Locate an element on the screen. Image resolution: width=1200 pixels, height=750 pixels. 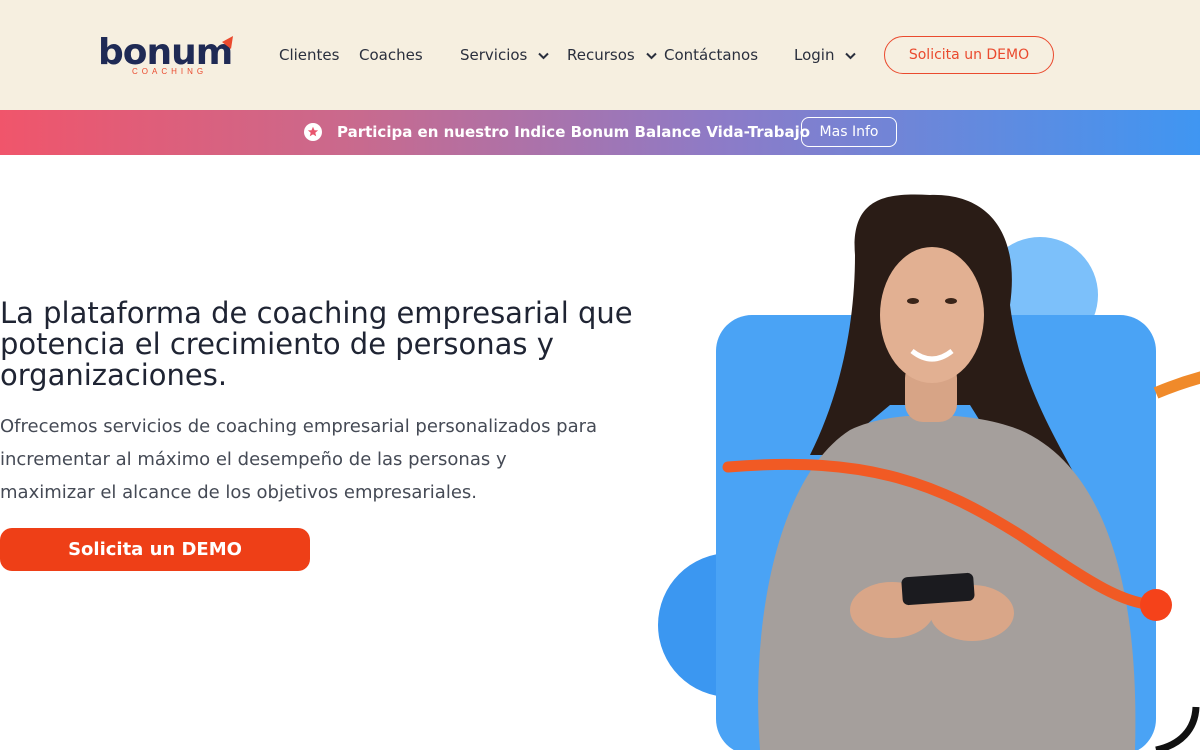
nav-login-label: Login is located at coordinates (814, 55).